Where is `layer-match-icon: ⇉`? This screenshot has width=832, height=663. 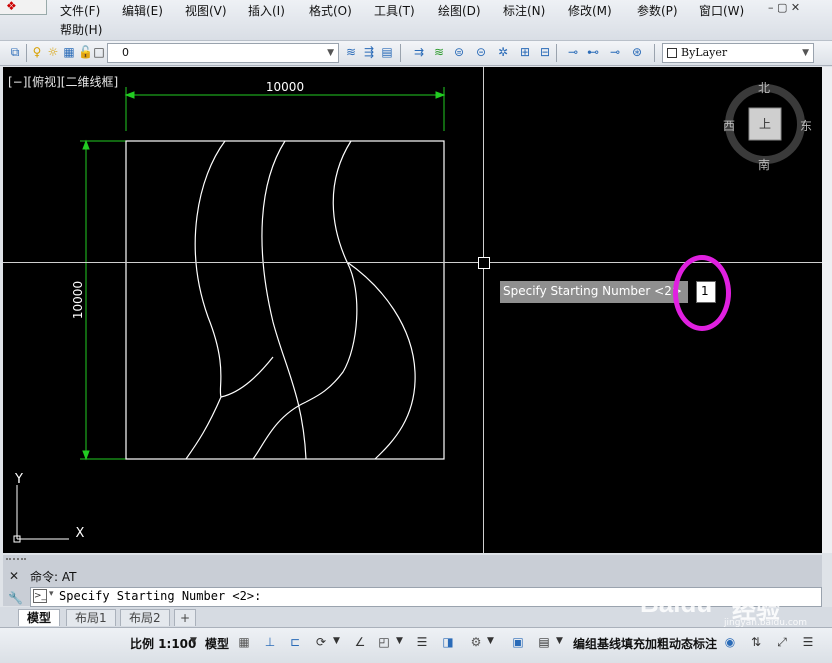
layer-match-icon: ⇉ is located at coordinates (419, 52).